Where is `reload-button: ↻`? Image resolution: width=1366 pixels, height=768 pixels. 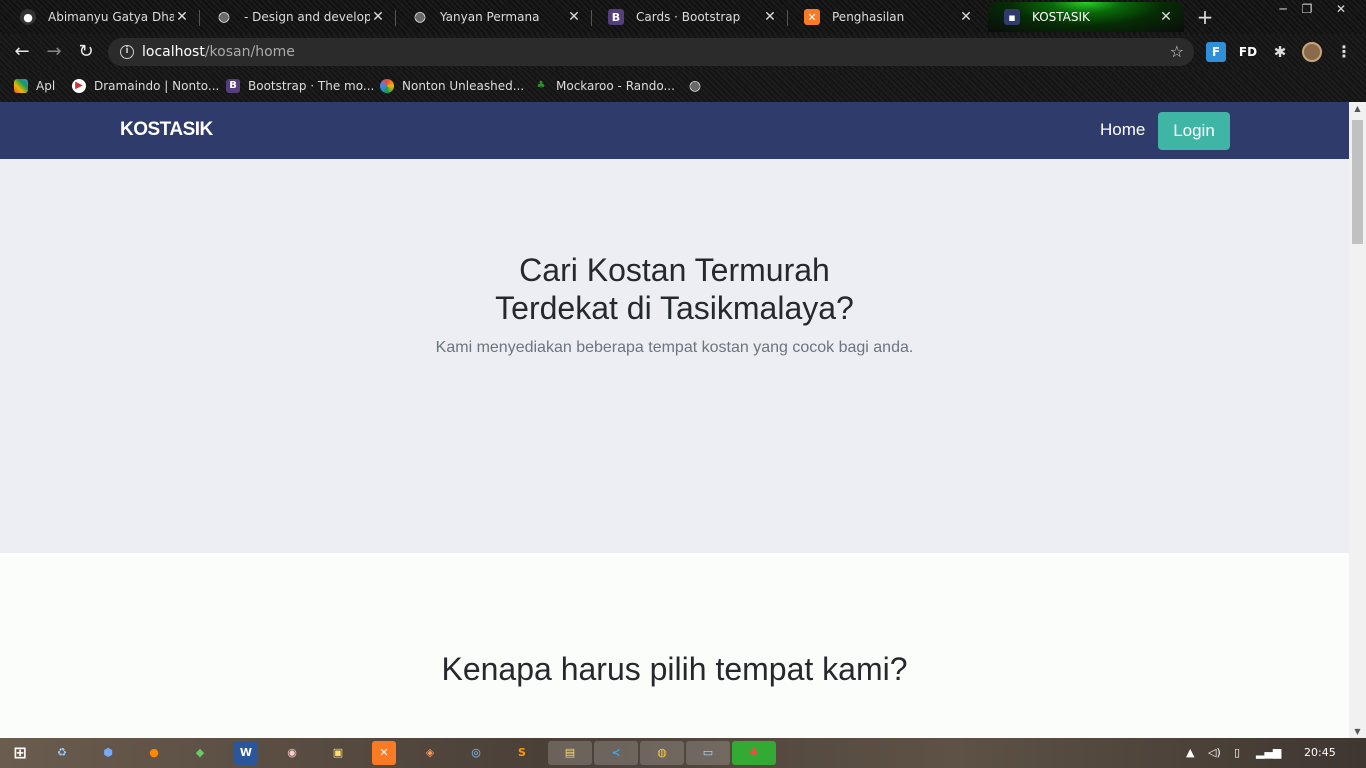 reload-button: ↻ is located at coordinates (86, 52).